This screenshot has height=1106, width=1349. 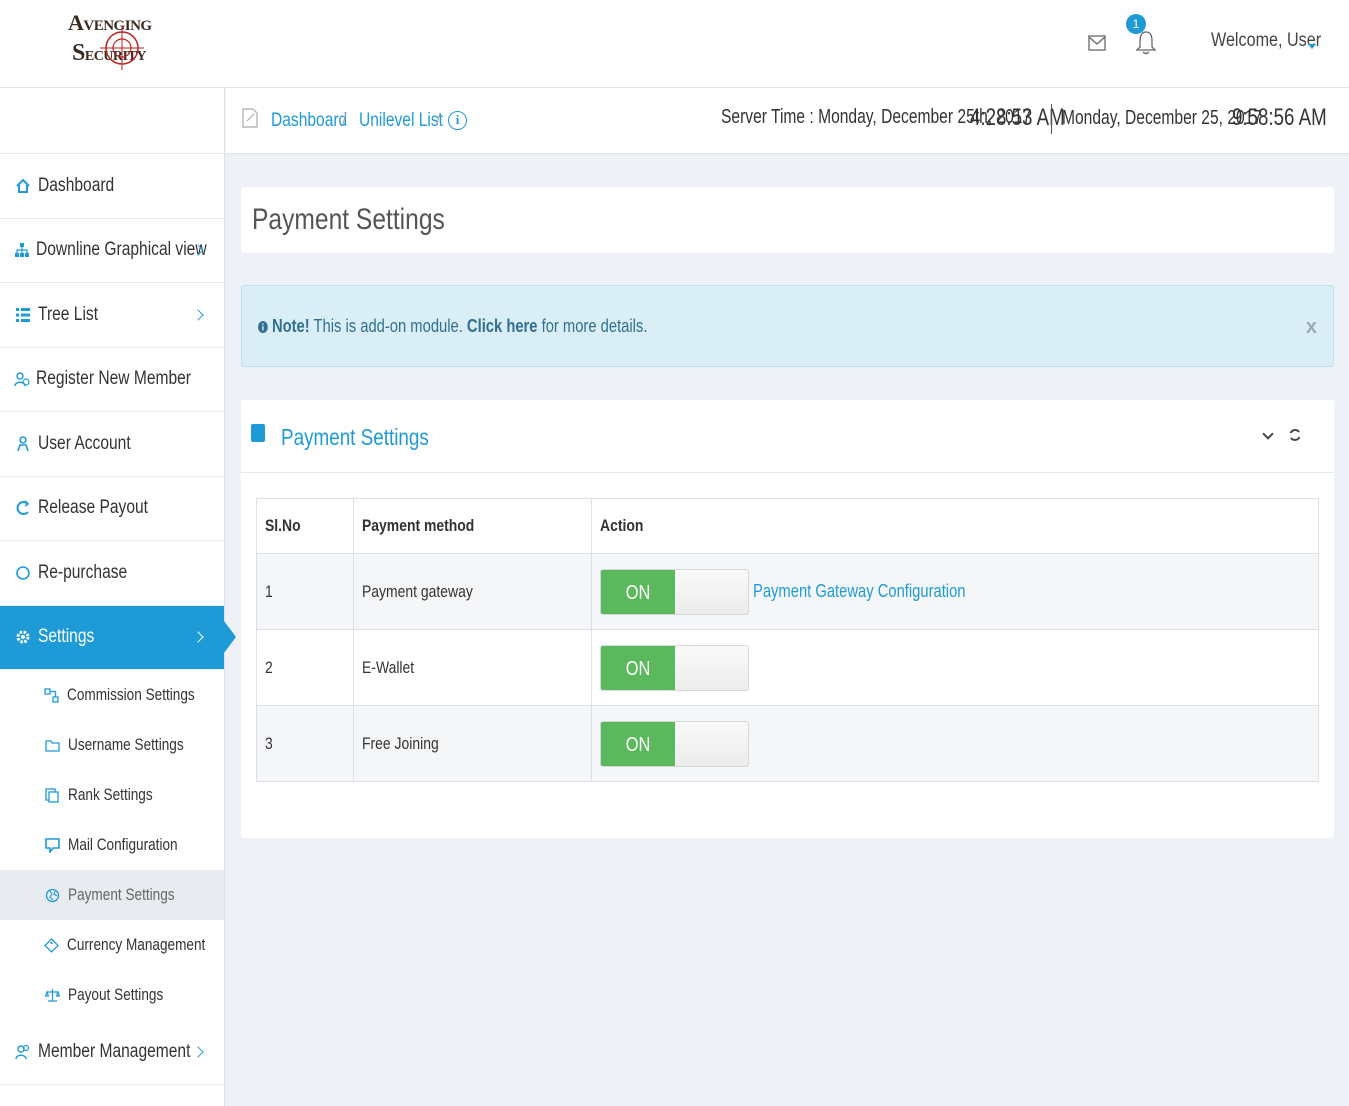 What do you see at coordinates (622, 525) in the screenshot?
I see `column-header-text: Action` at bounding box center [622, 525].